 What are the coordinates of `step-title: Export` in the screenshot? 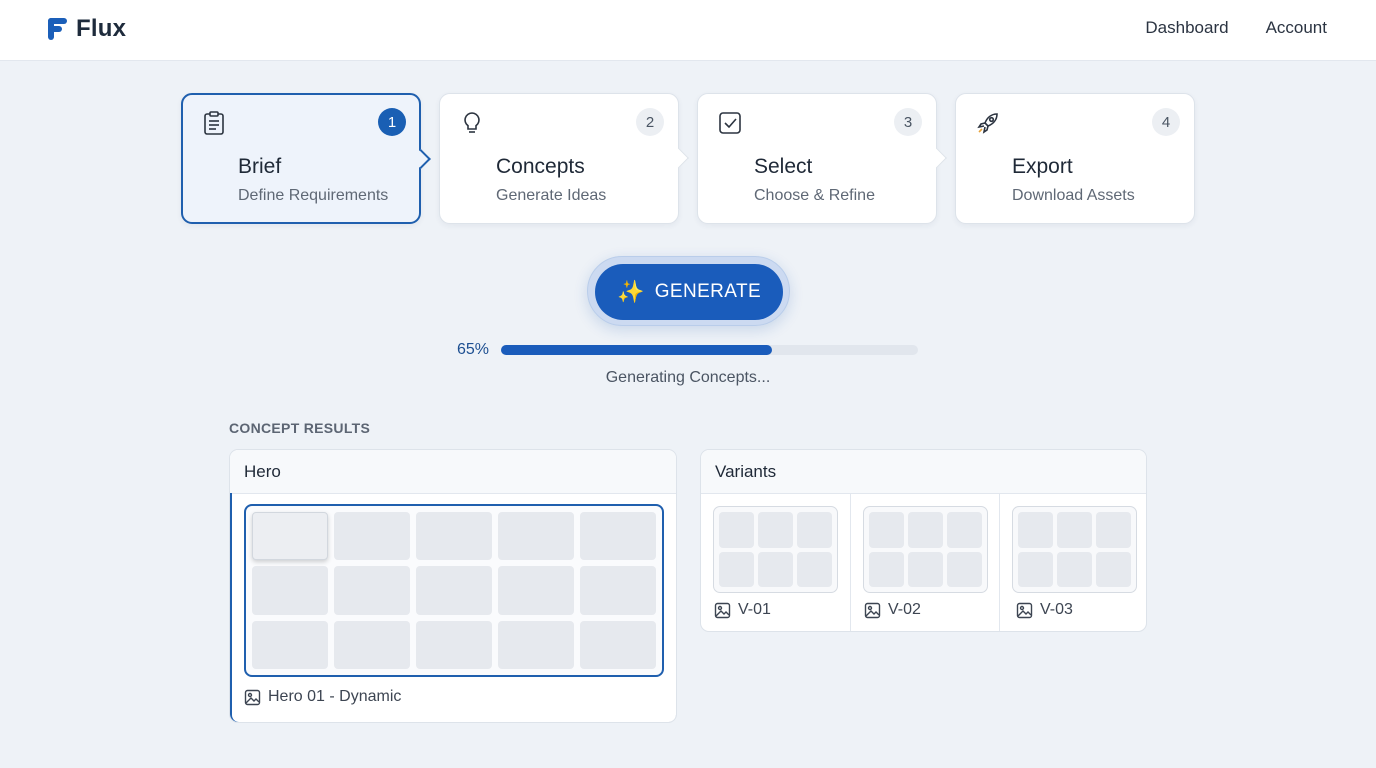 It's located at (1042, 166).